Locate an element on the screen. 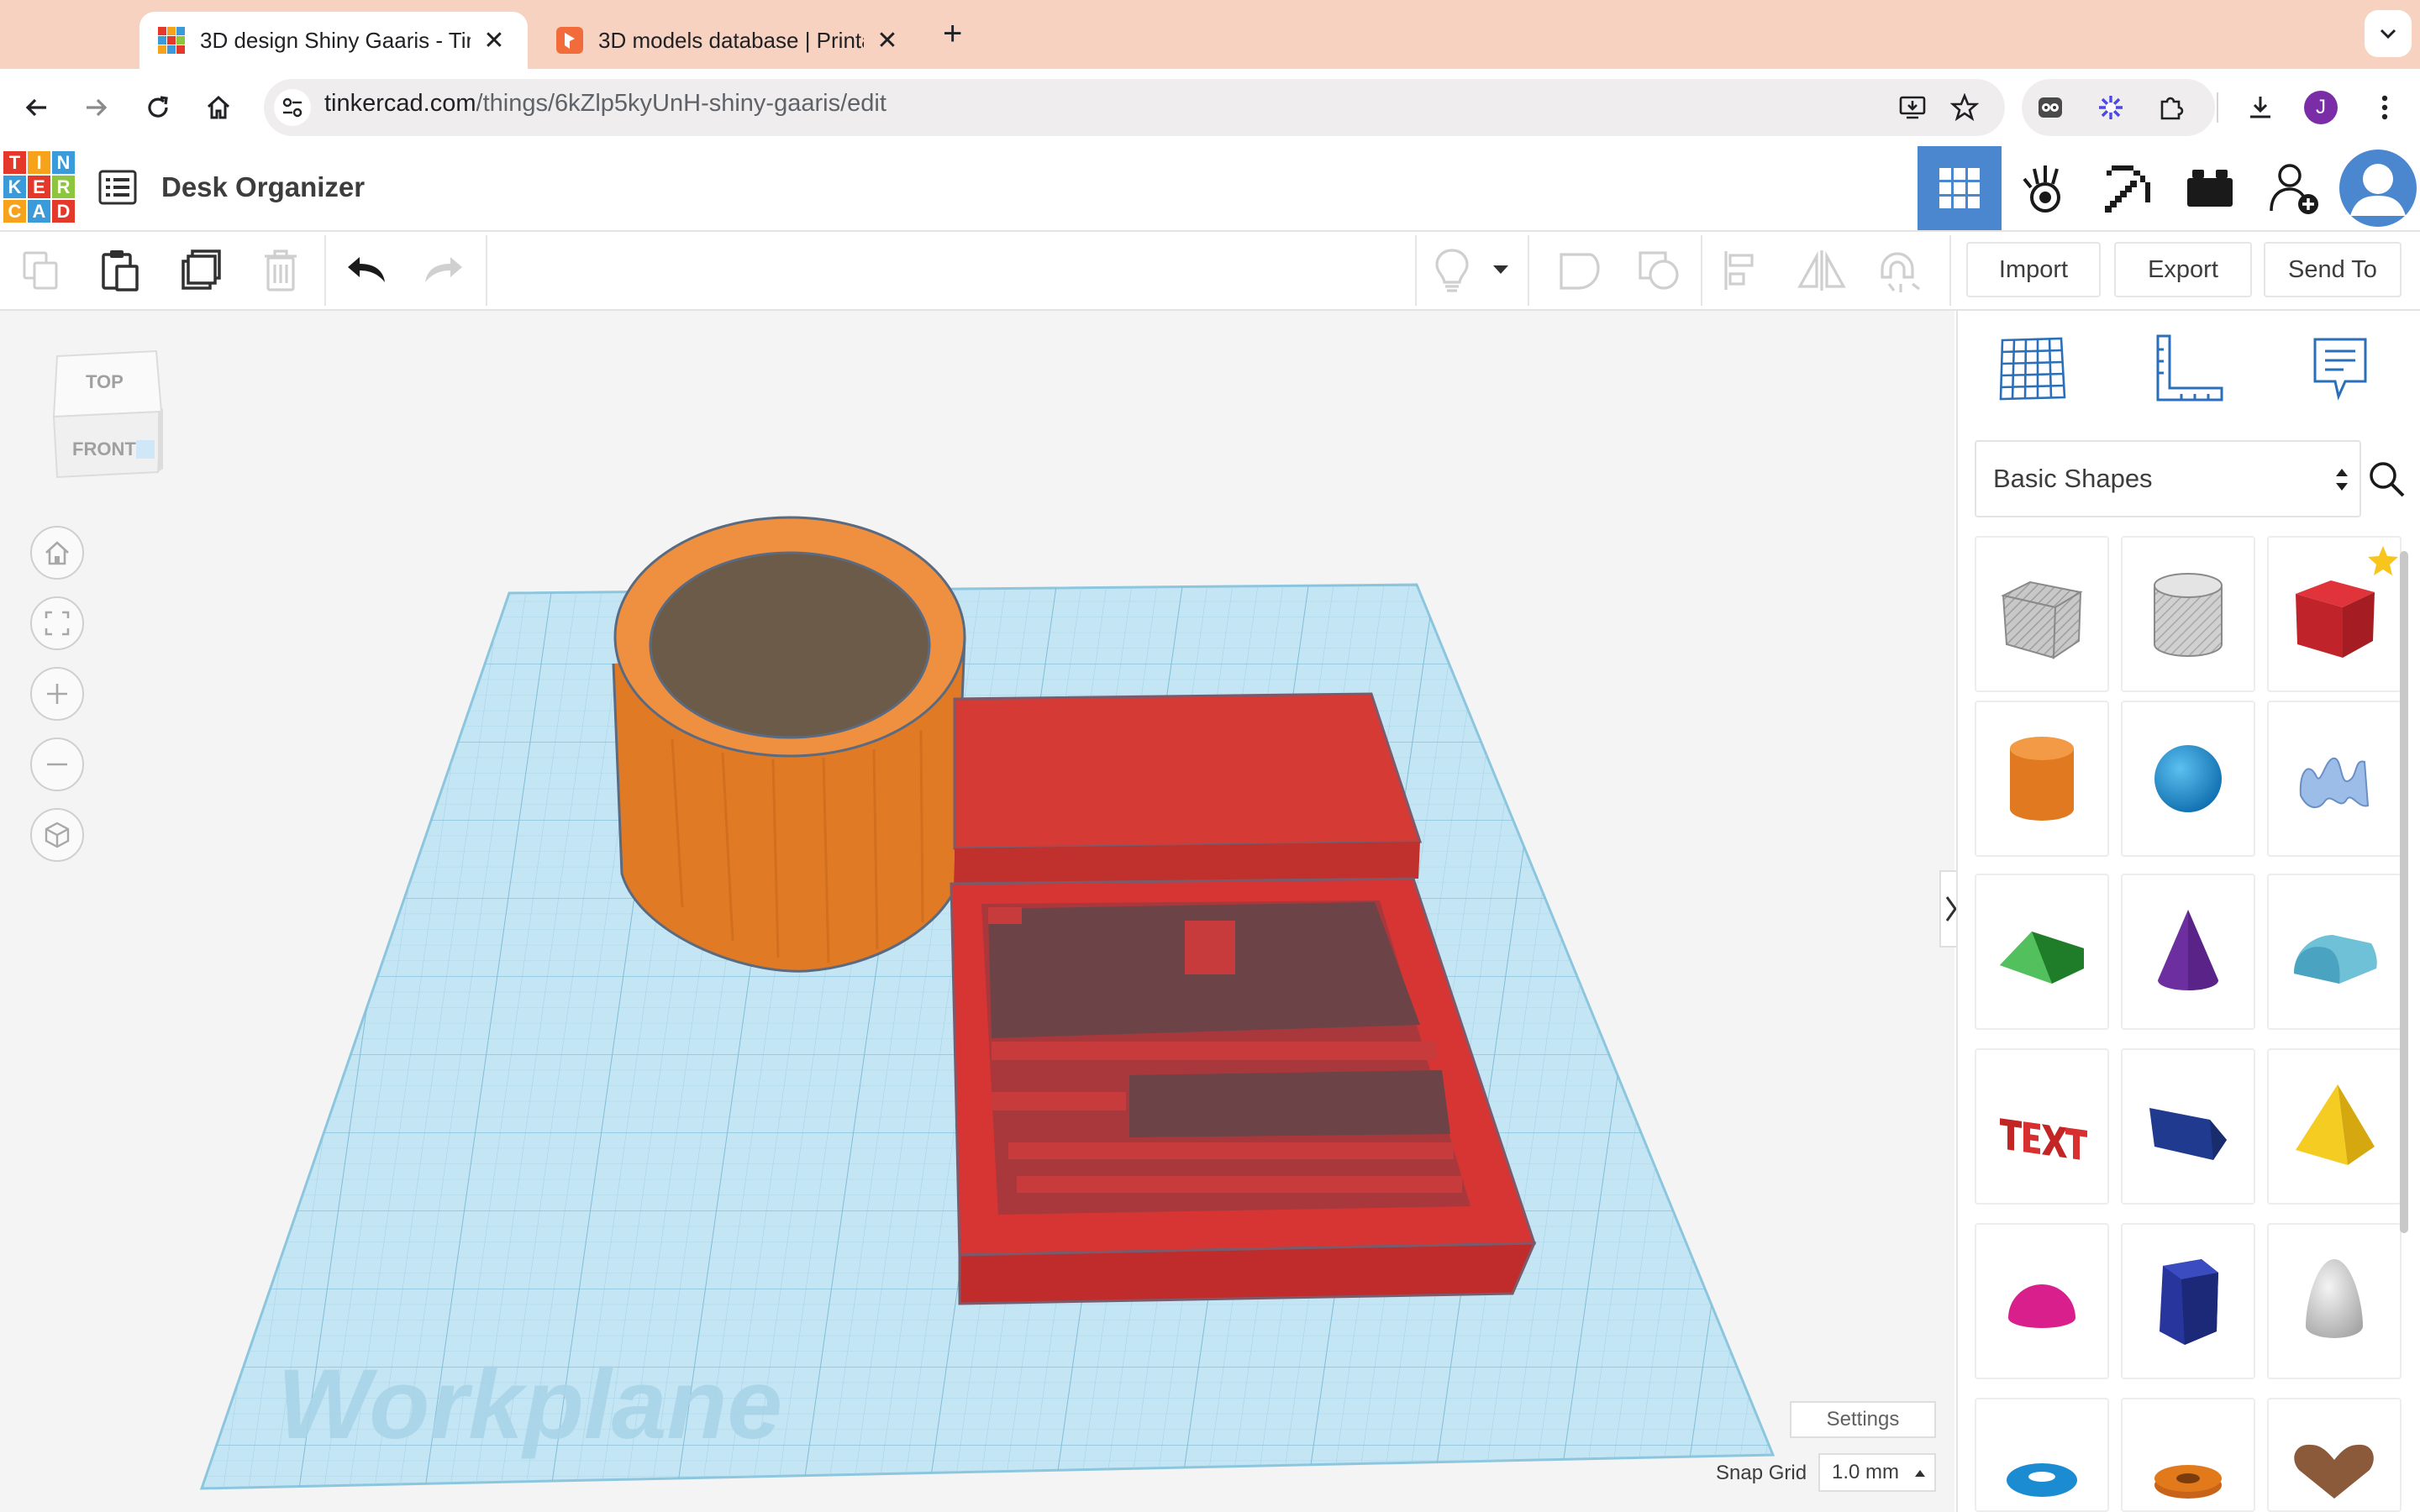 The height and width of the screenshot is (1512, 2420). cylinder-hole-icon is located at coordinates (2188, 615).